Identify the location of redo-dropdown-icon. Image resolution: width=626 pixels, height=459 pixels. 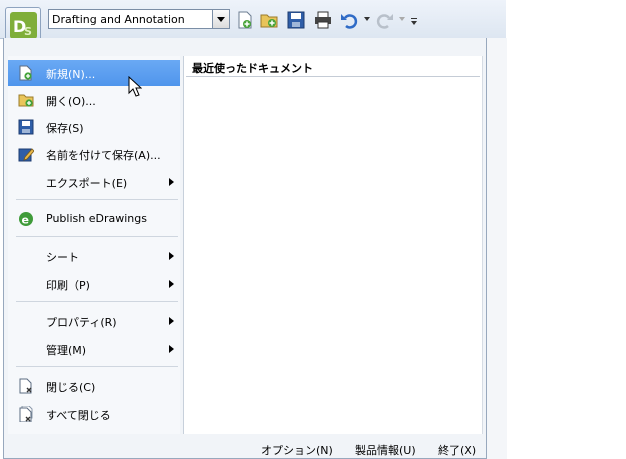
(402, 19).